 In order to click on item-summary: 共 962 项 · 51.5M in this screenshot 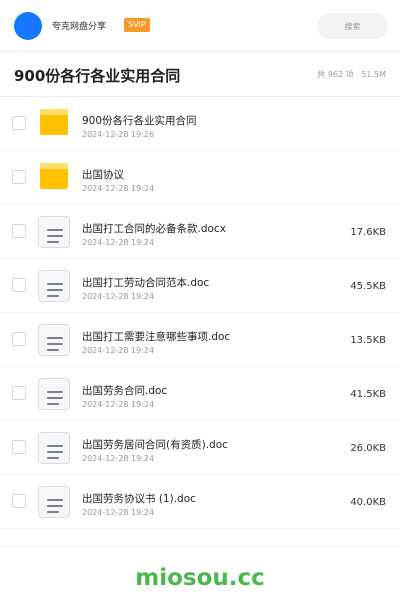, I will do `click(351, 74)`.